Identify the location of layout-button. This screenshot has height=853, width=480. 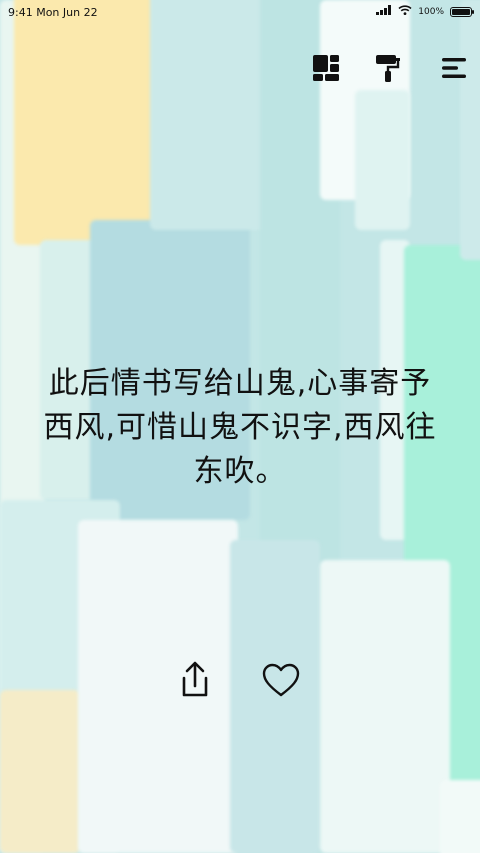
(326, 70).